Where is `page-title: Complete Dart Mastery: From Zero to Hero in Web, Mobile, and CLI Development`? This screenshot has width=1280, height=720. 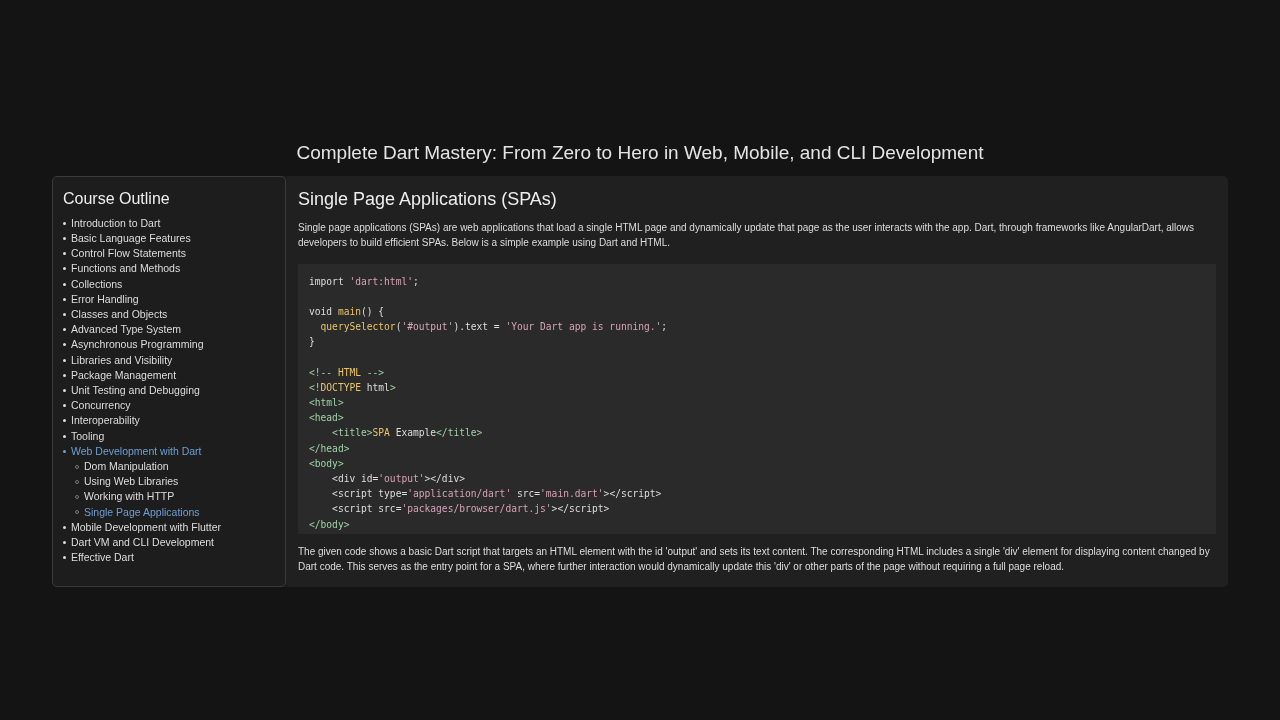 page-title: Complete Dart Mastery: From Zero to Hero in Web, Mobile, and CLI Development is located at coordinates (640, 153).